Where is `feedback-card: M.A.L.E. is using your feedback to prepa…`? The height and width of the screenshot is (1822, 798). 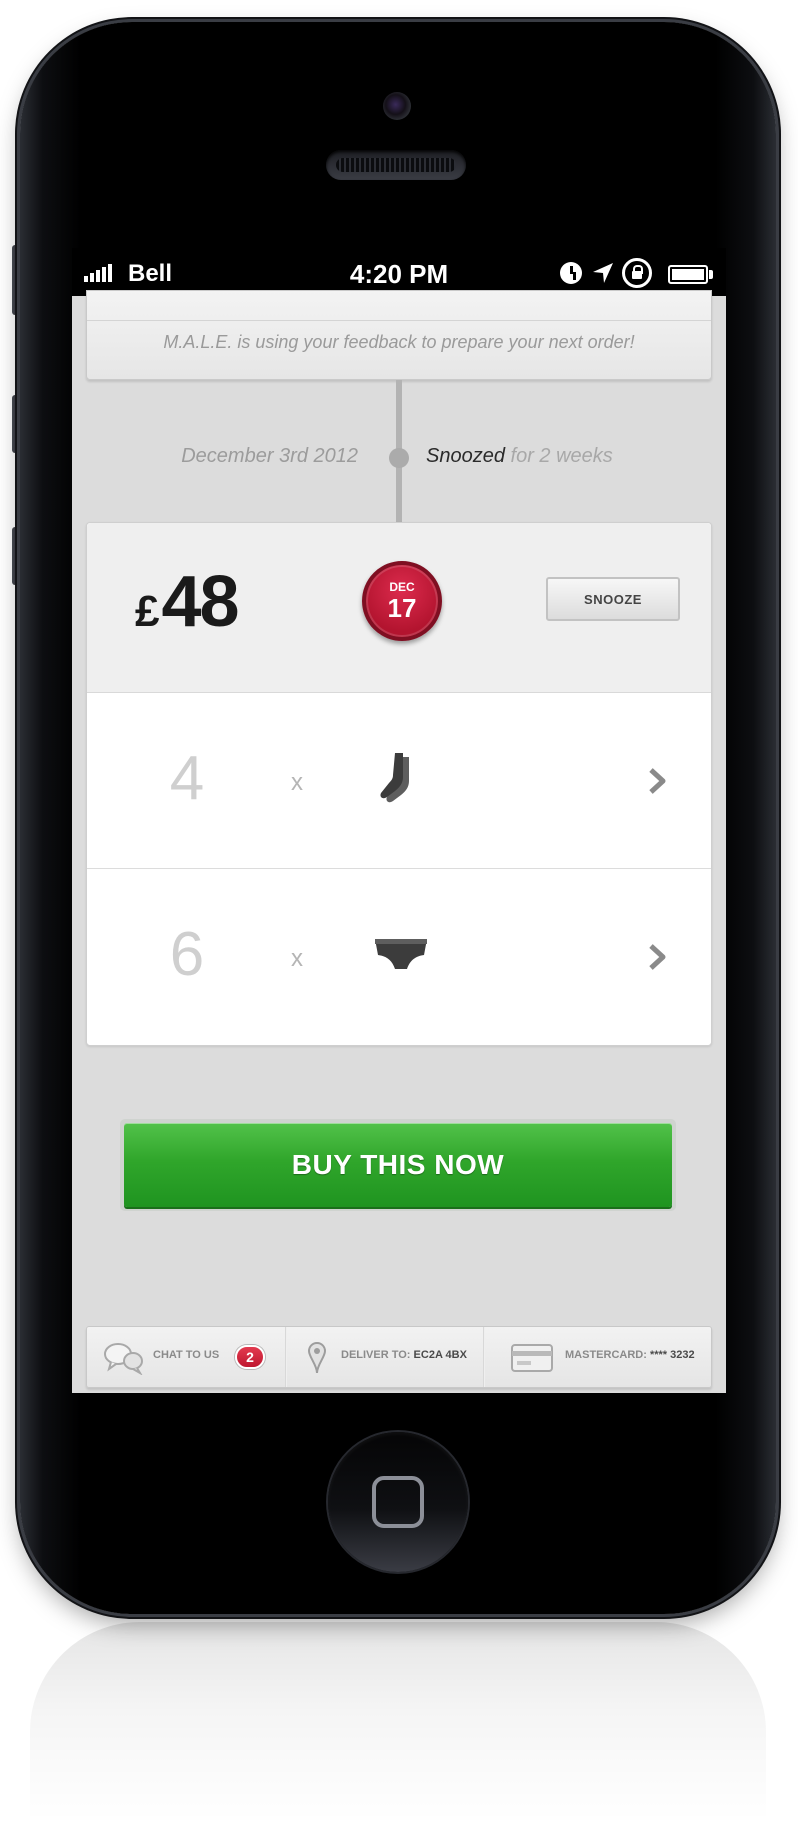
feedback-card: M.A.L.E. is using your feedback to prepa… is located at coordinates (399, 335).